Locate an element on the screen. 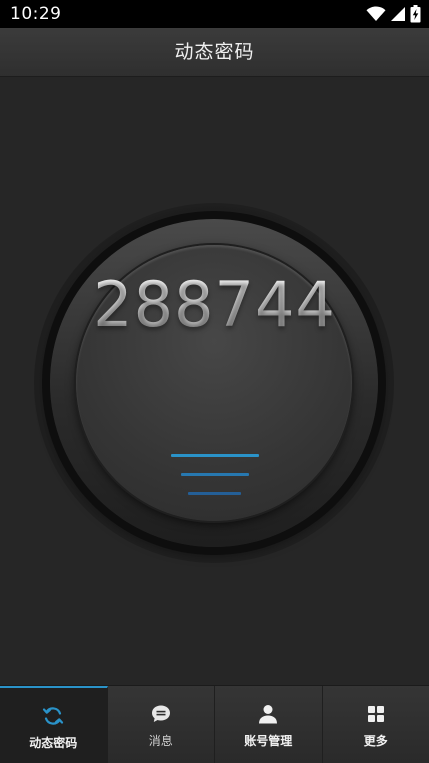 This screenshot has height=763, width=429. tab-label: 消息 is located at coordinates (160, 741).